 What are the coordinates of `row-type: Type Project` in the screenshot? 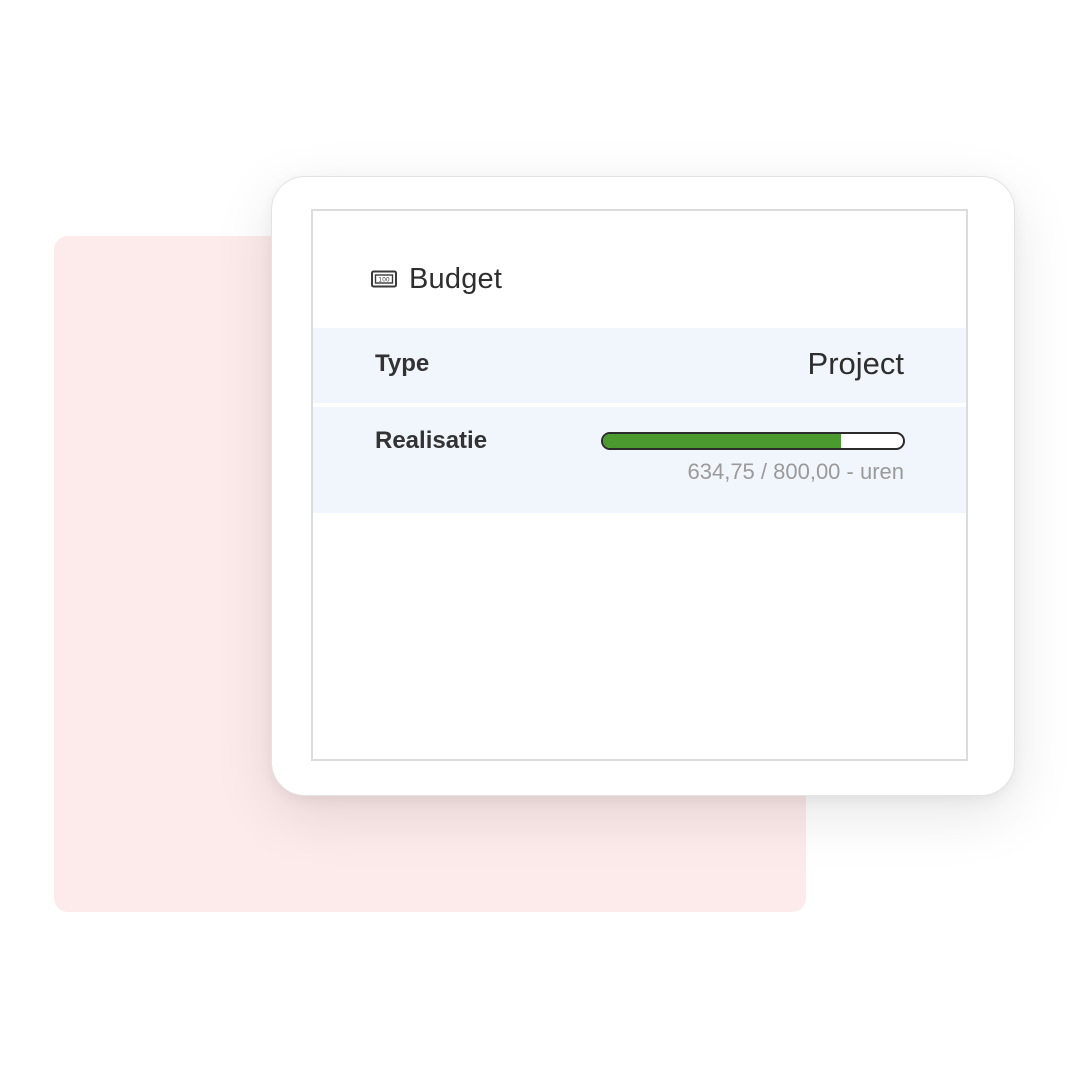 It's located at (639, 365).